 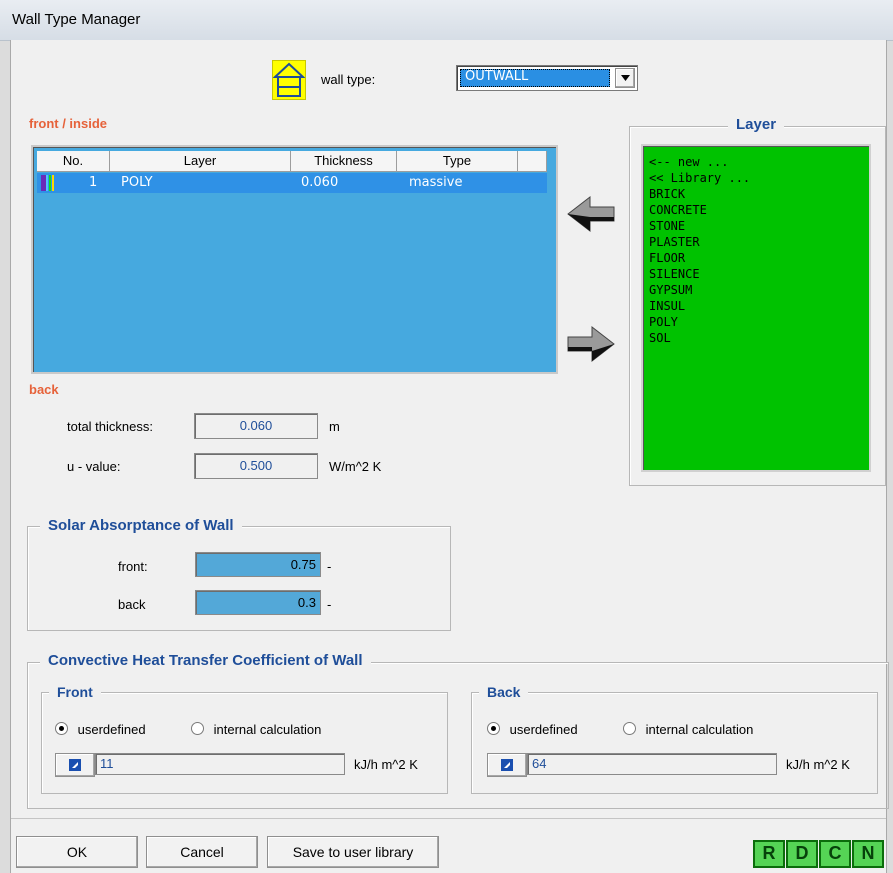 I want to click on solar-back-input: 0.3, so click(x=258, y=602).